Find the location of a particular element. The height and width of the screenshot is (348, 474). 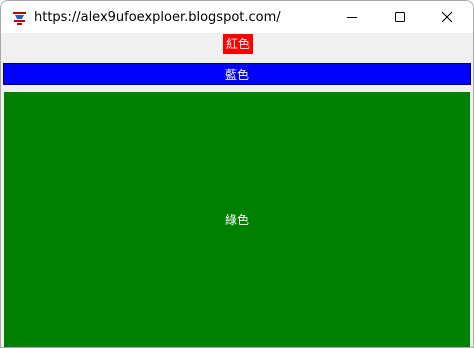

minimize-button is located at coordinates (352, 17).